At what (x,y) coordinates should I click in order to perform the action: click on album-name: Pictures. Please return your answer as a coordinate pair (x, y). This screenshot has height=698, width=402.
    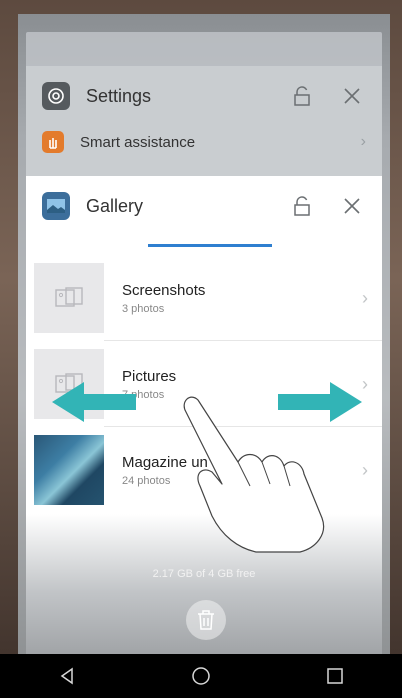
    Looking at the image, I should click on (149, 376).